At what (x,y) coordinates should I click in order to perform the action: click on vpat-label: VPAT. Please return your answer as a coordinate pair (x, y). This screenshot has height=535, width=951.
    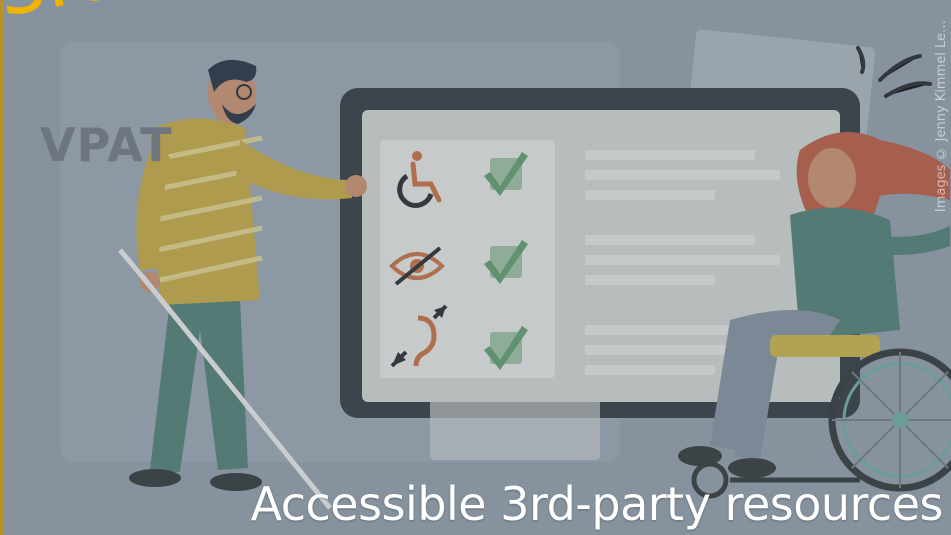
    Looking at the image, I should click on (106, 145).